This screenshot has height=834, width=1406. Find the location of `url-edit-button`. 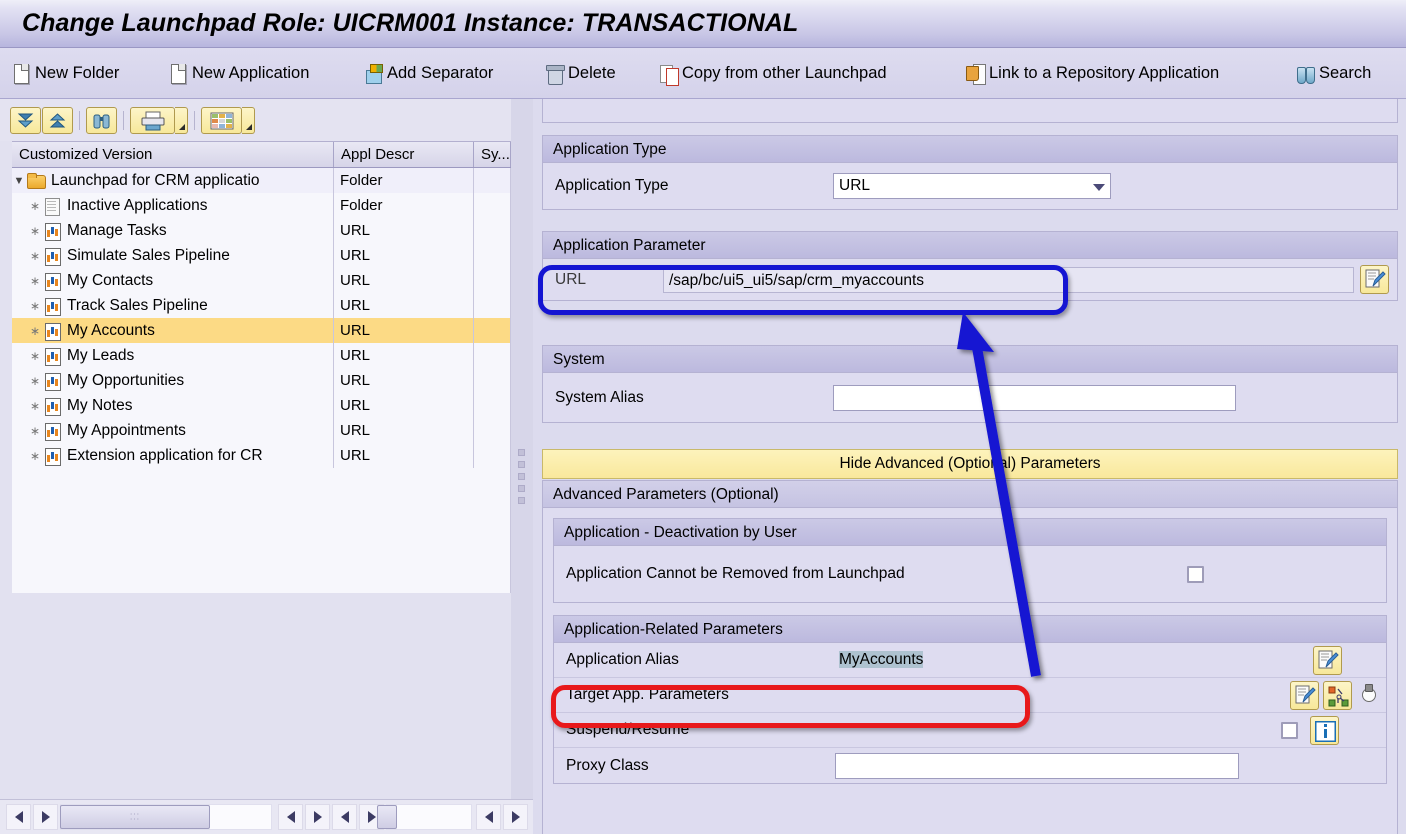

url-edit-button is located at coordinates (1374, 279).